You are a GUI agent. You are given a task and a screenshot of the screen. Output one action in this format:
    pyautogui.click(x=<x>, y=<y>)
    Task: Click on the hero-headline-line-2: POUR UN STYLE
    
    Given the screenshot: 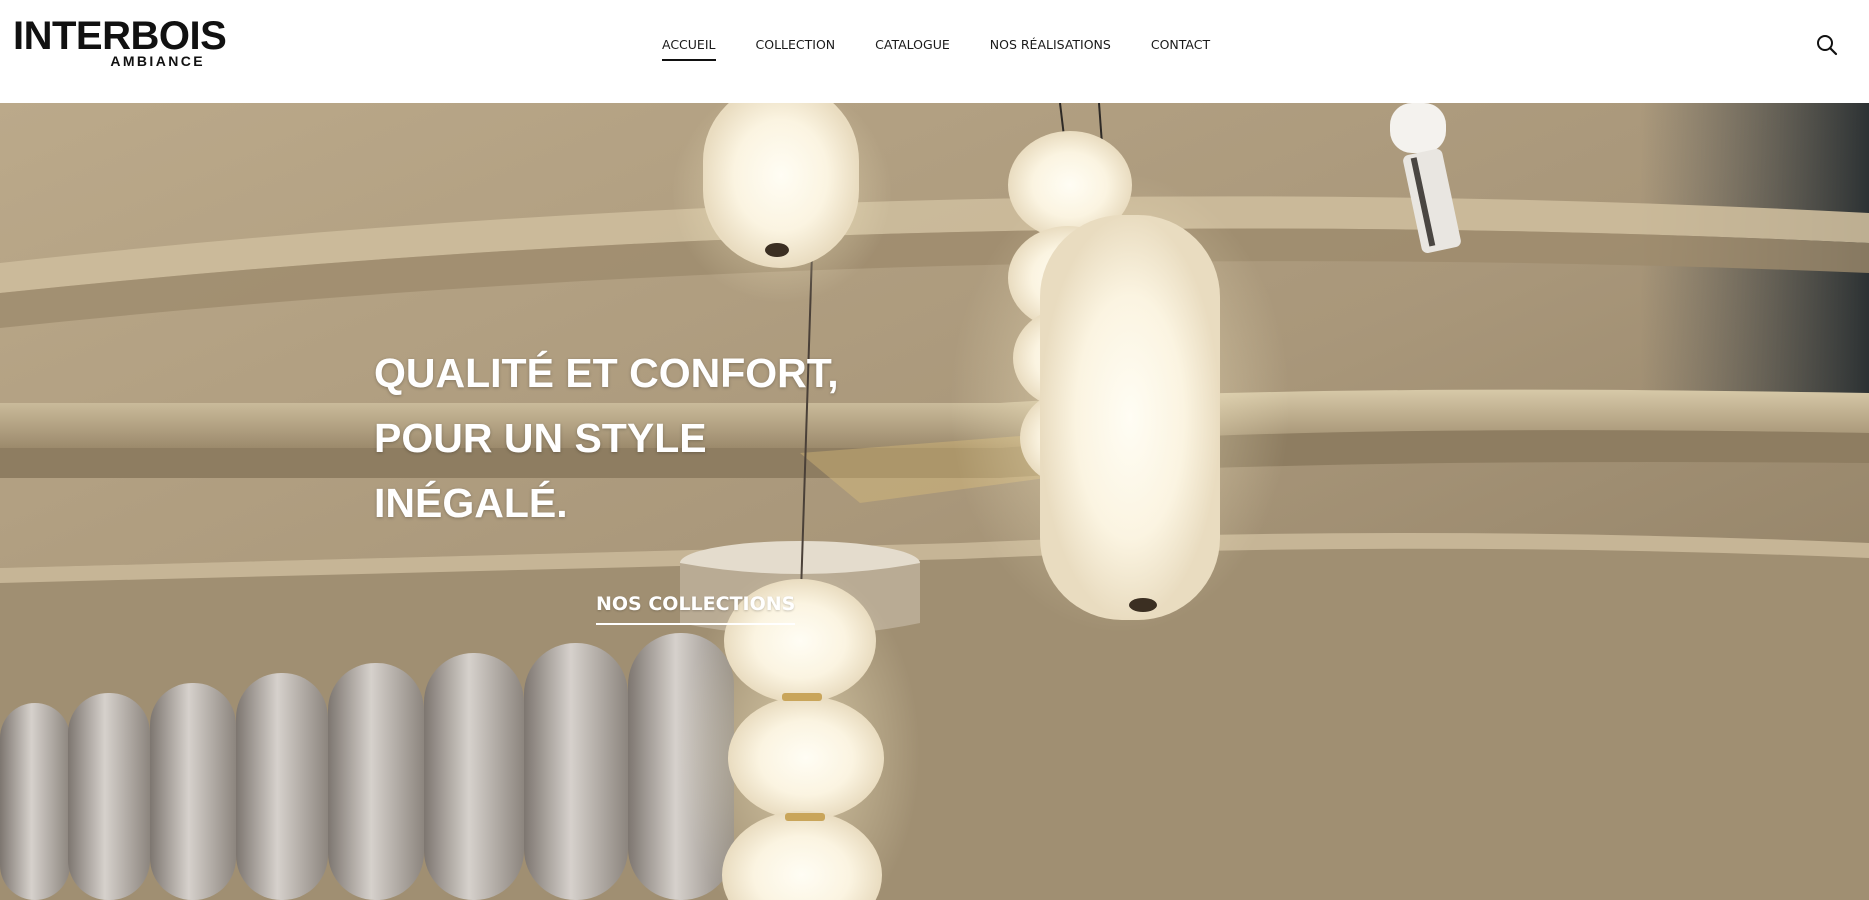 What is the action you would take?
    pyautogui.click(x=540, y=438)
    